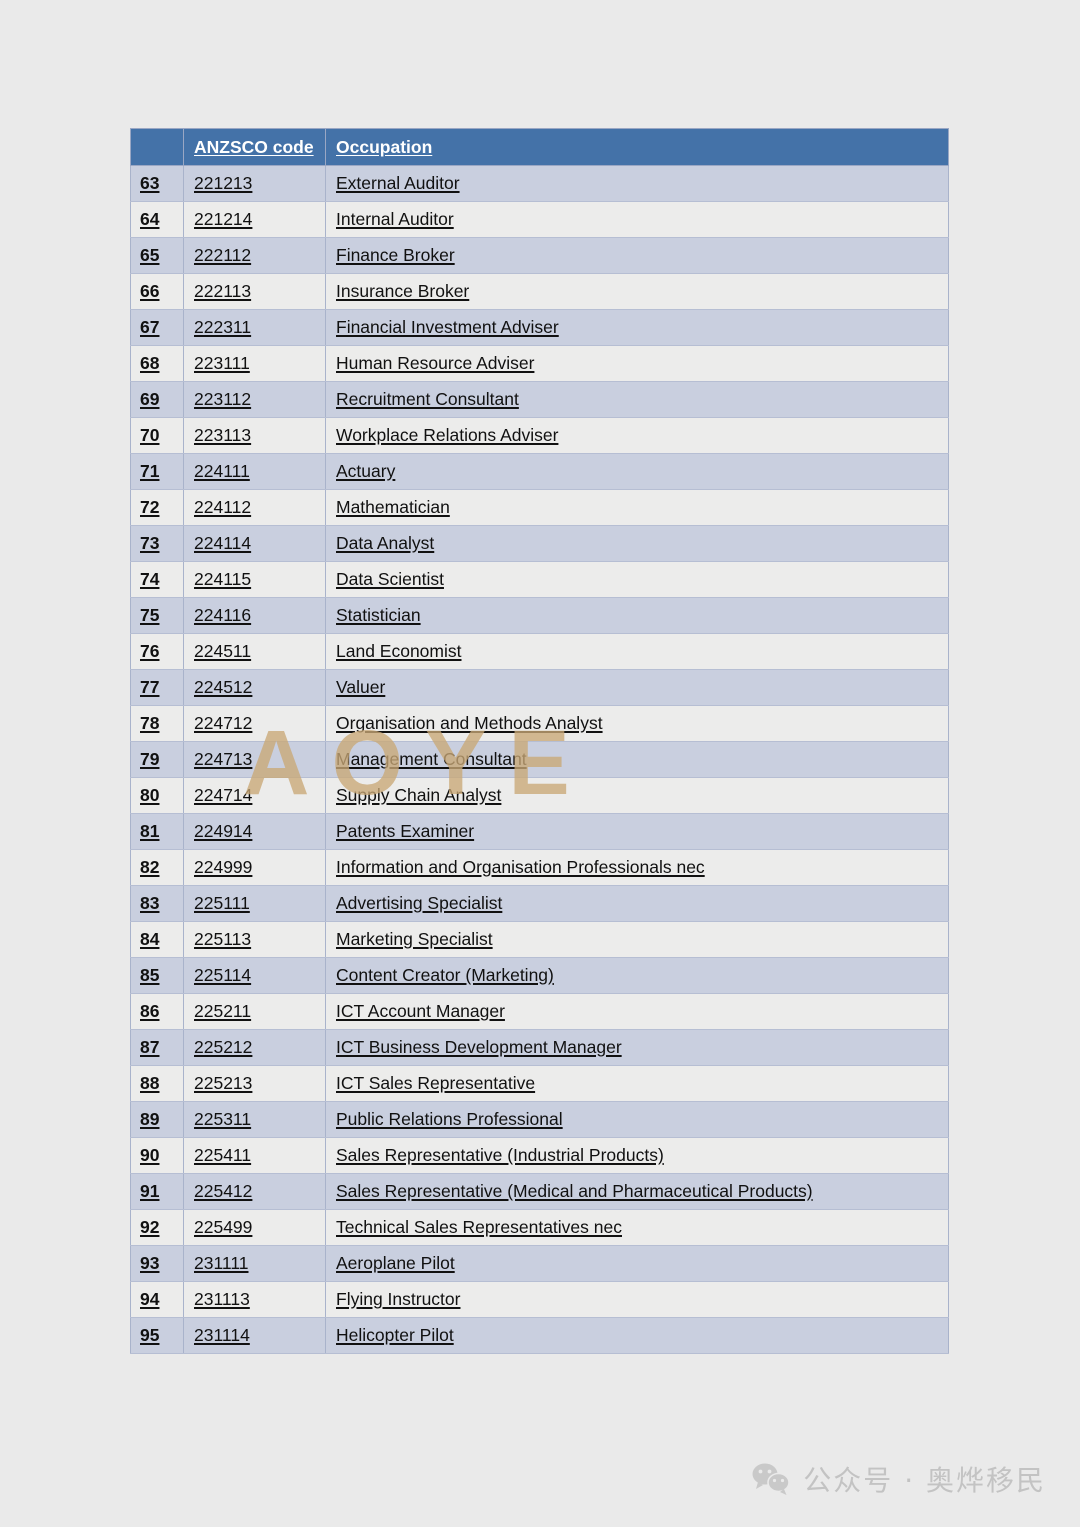 This screenshot has height=1527, width=1080. Describe the element at coordinates (254, 1011) in the screenshot. I see `anzsco-code-cell: 225211` at that location.